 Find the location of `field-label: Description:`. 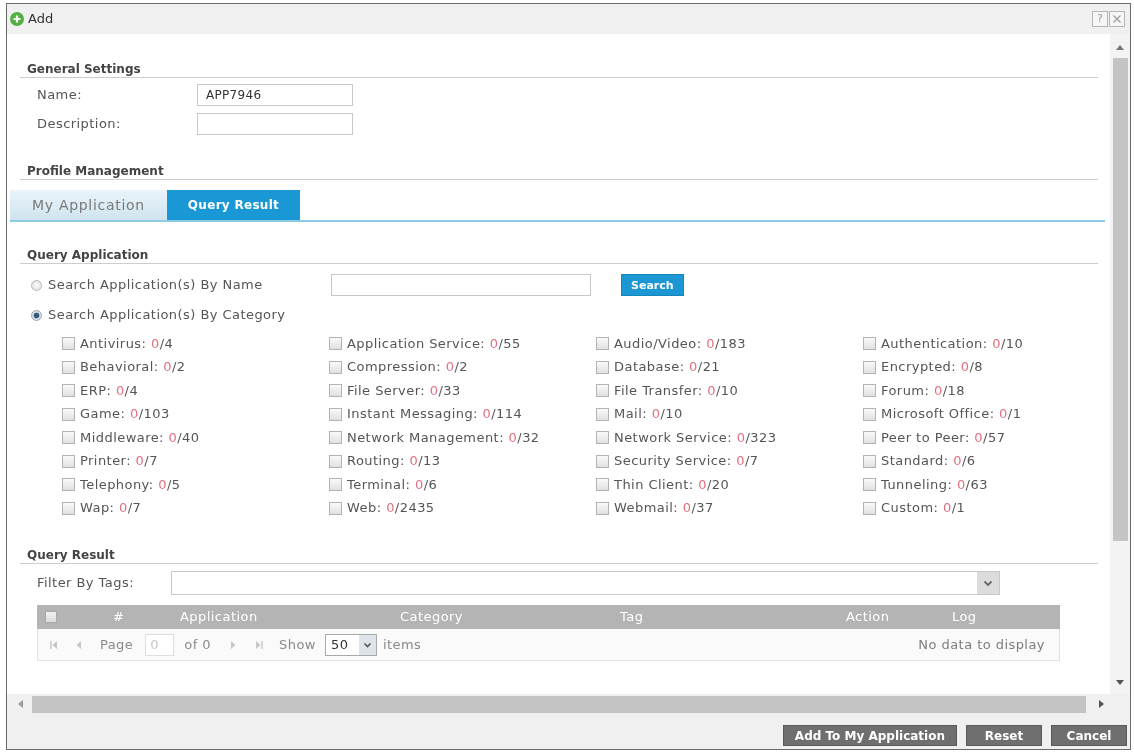

field-label: Description: is located at coordinates (79, 124).